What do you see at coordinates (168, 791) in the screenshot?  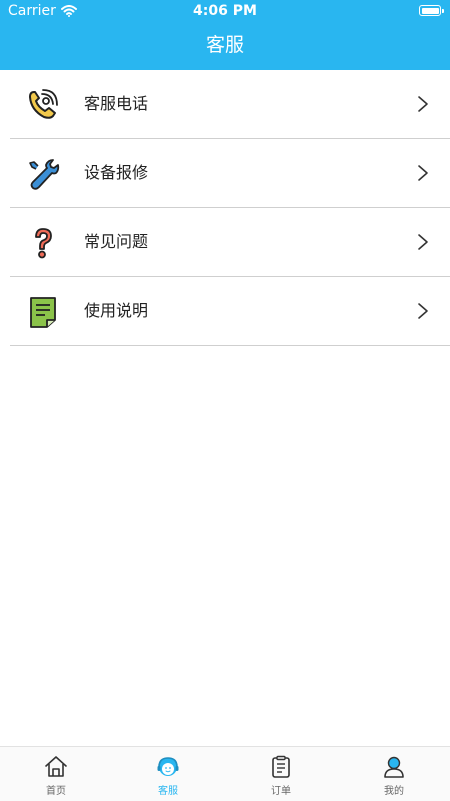 I see `tab-label: 客服` at bounding box center [168, 791].